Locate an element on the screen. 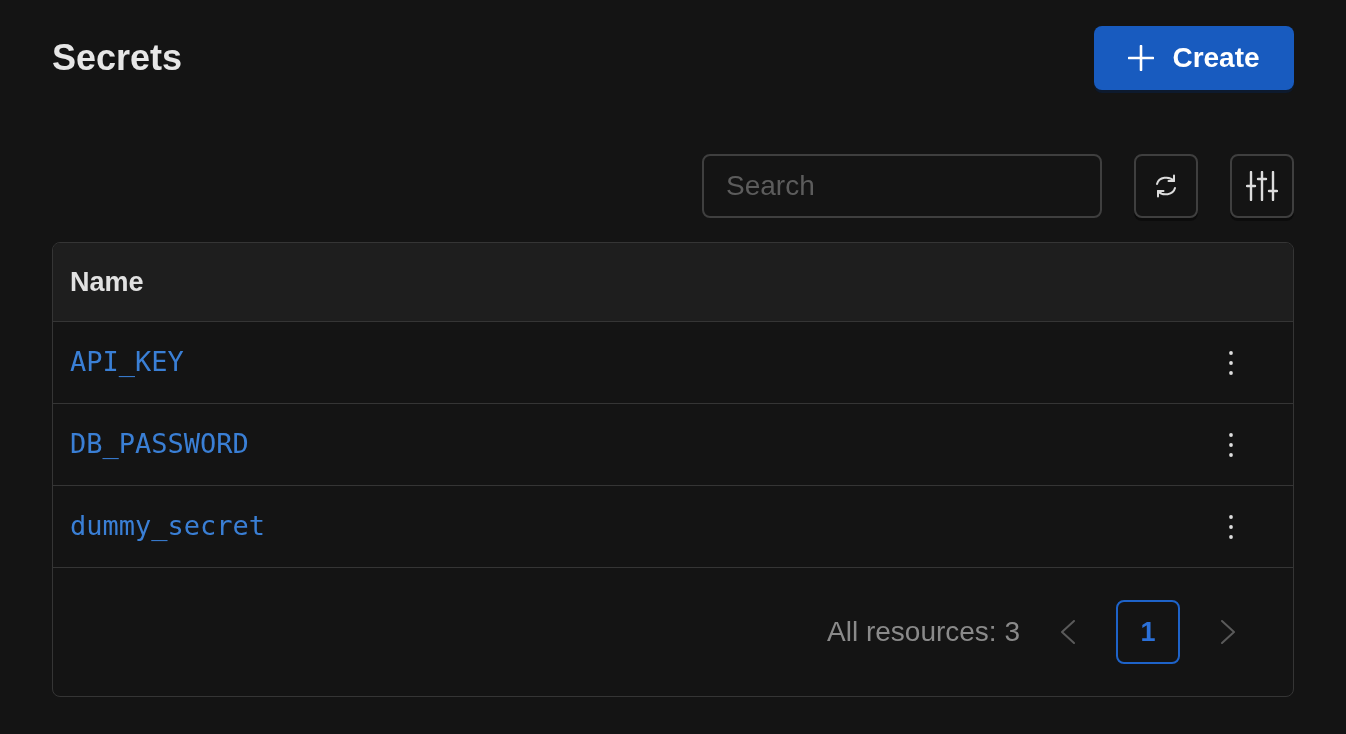  sliders-icon is located at coordinates (1262, 186).